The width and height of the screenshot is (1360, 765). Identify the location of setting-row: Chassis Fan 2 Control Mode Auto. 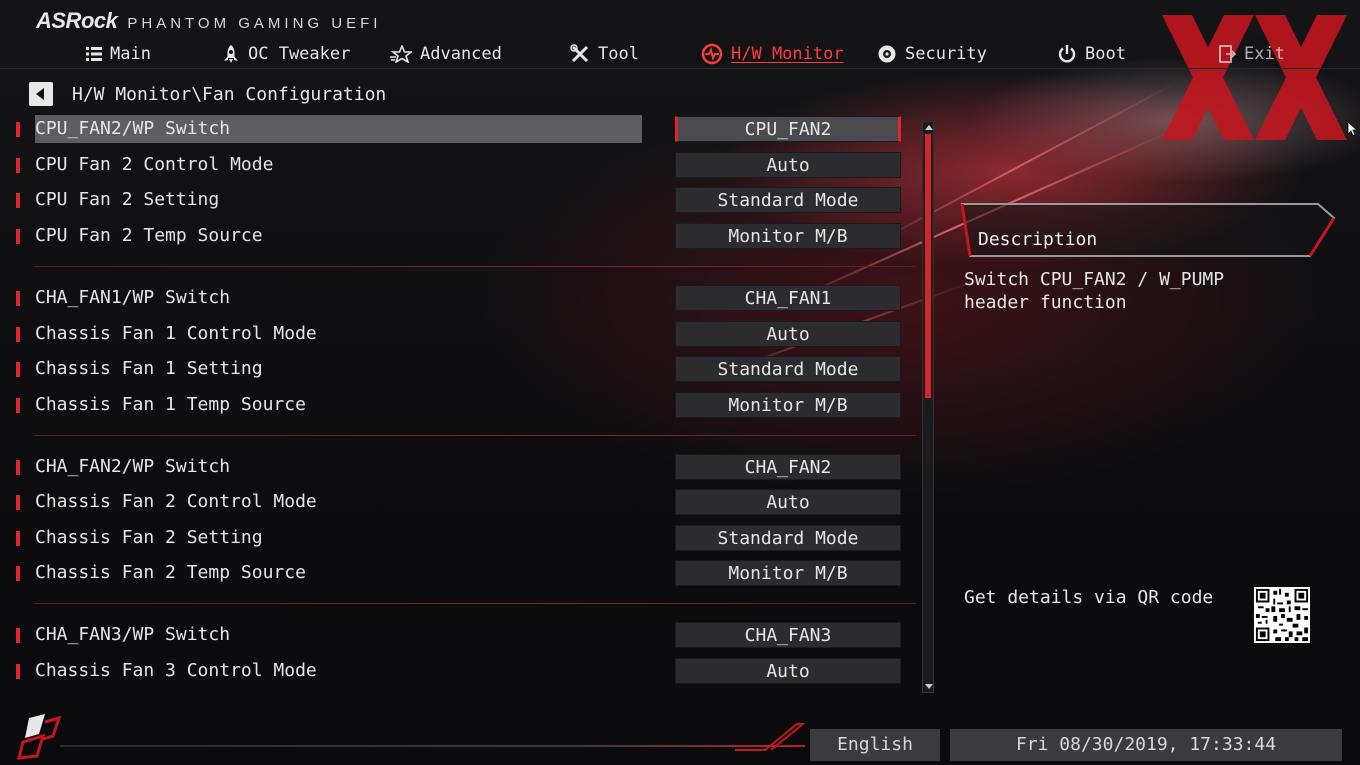
(455, 502).